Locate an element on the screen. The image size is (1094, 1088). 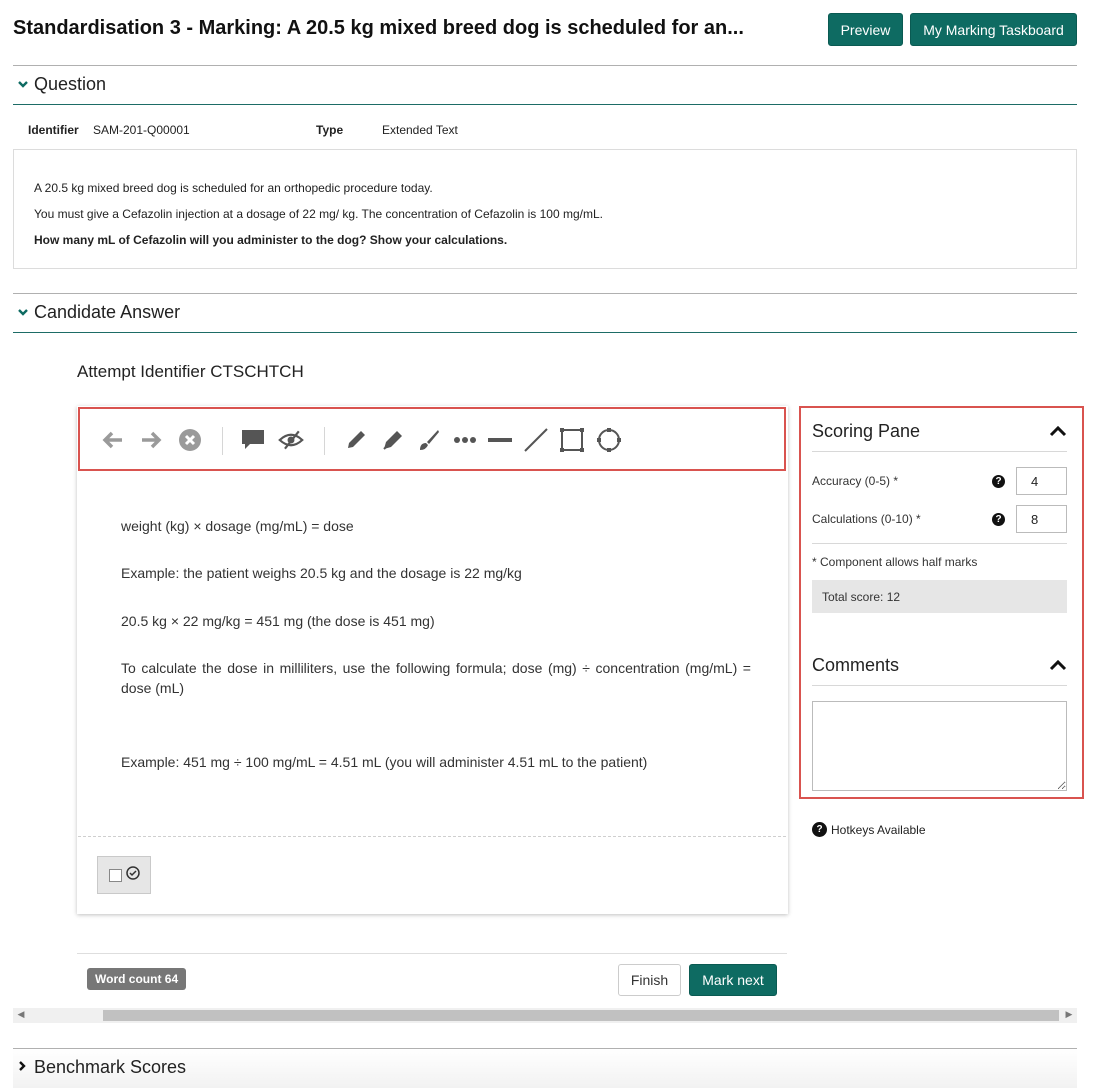
comments-textarea is located at coordinates (939, 746).